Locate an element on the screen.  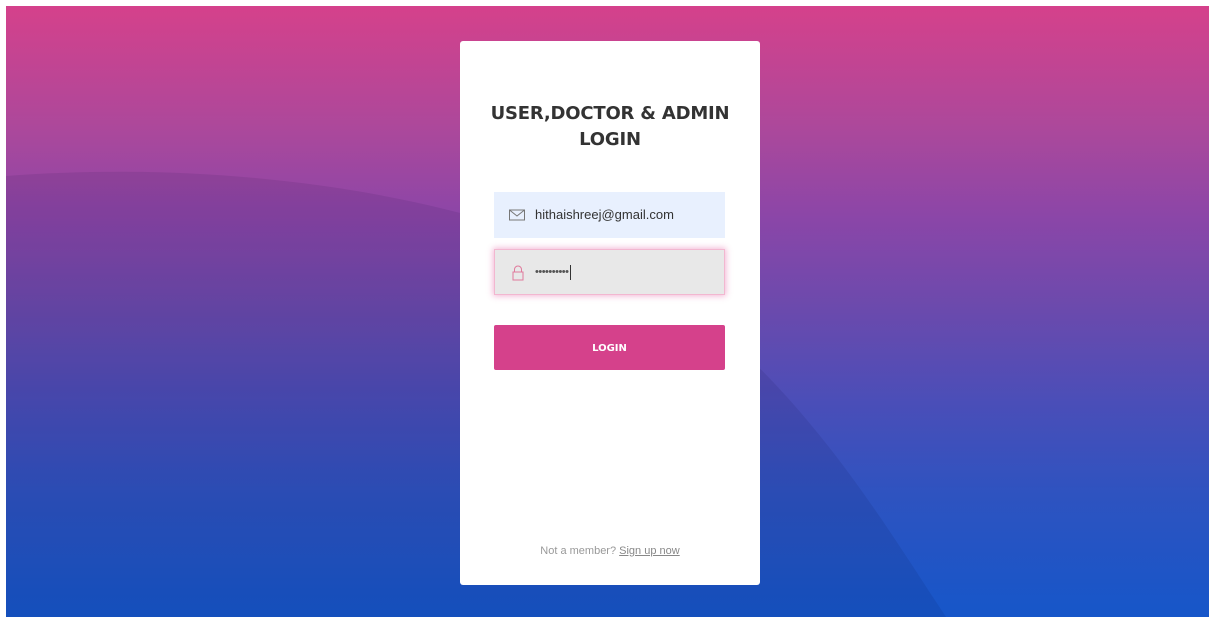
text-caret is located at coordinates (570, 272).